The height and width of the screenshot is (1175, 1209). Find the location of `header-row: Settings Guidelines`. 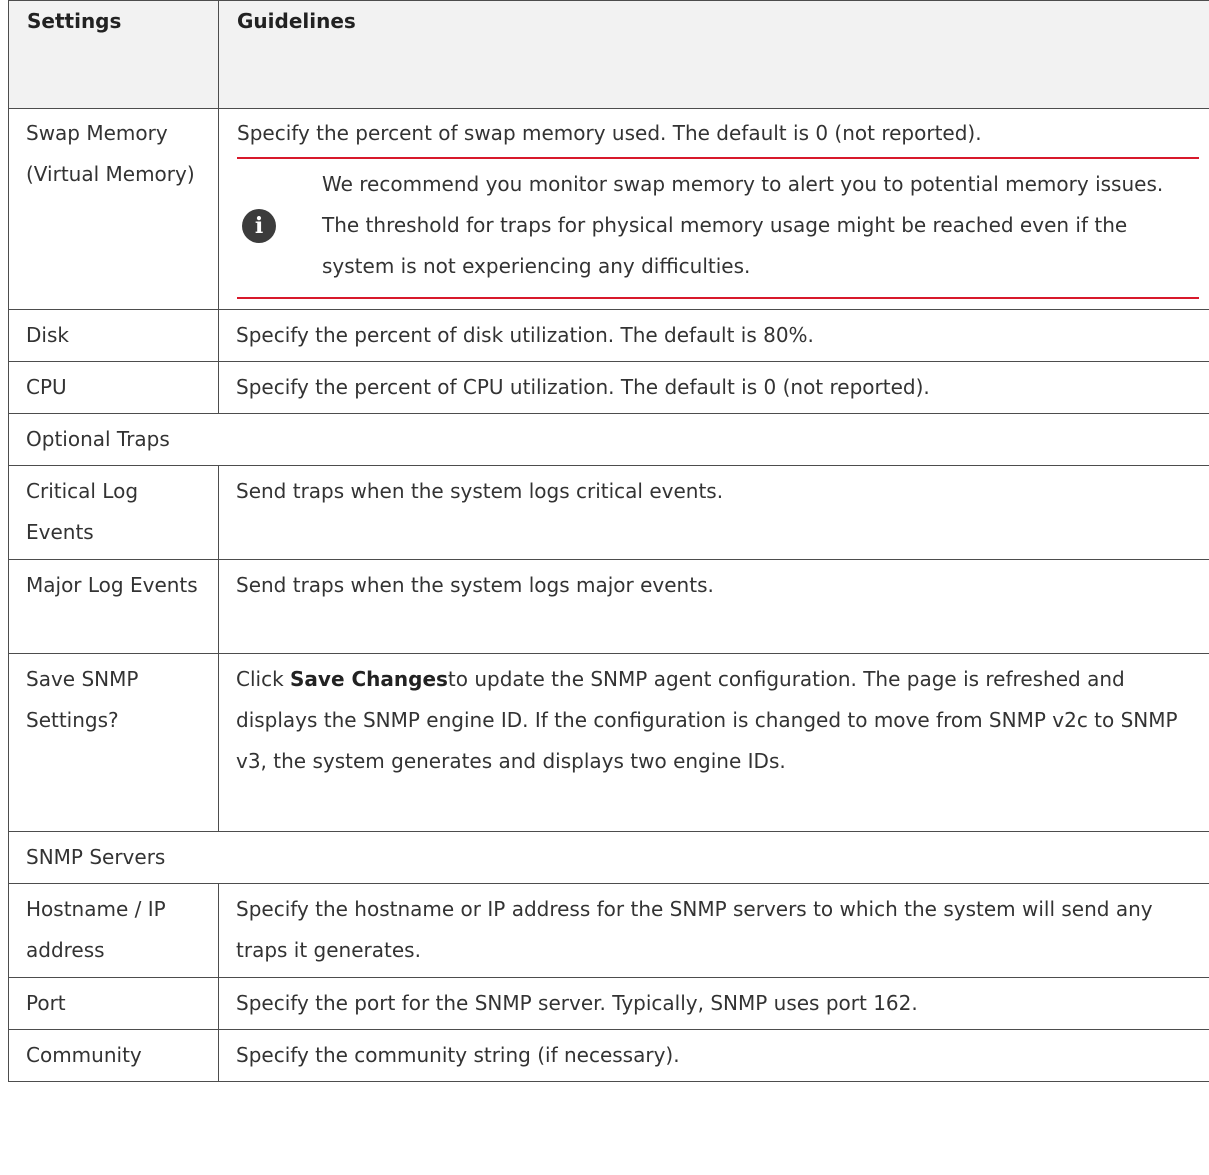

header-row: Settings Guidelines is located at coordinates (608, 54).